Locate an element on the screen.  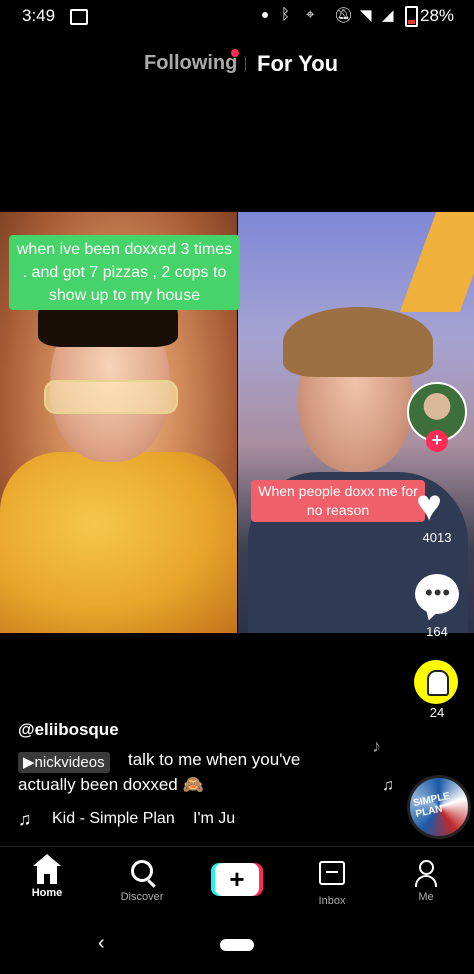
song-title-scroll: I'm Ju is located at coordinates (214, 819).